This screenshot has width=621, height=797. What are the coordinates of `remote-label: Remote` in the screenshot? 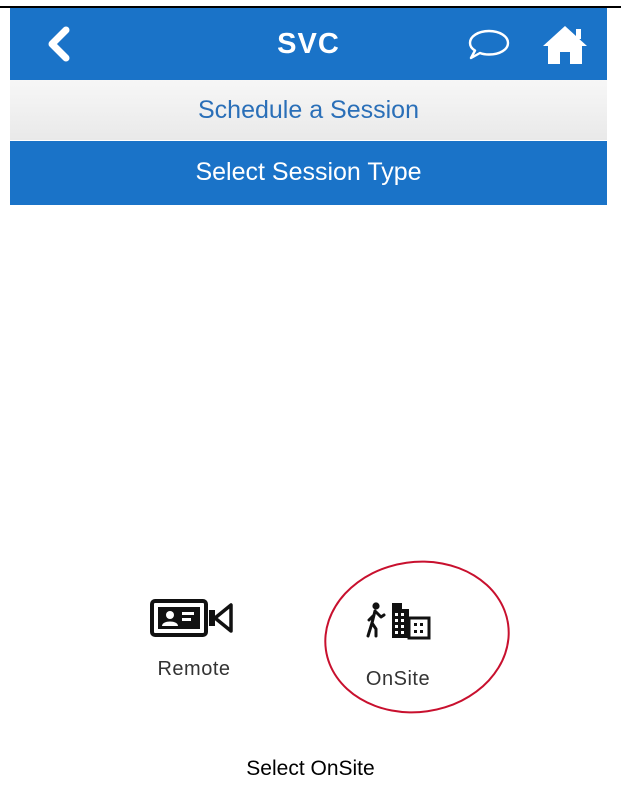 It's located at (194, 669).